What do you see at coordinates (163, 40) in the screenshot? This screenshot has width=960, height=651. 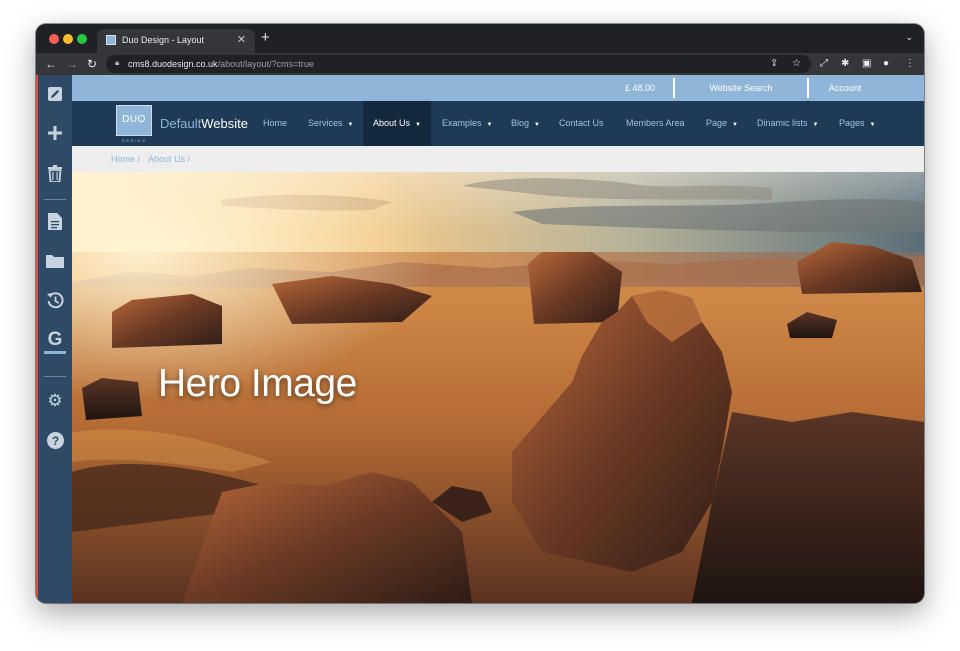 I see `tab-title: Duo Design - Layout` at bounding box center [163, 40].